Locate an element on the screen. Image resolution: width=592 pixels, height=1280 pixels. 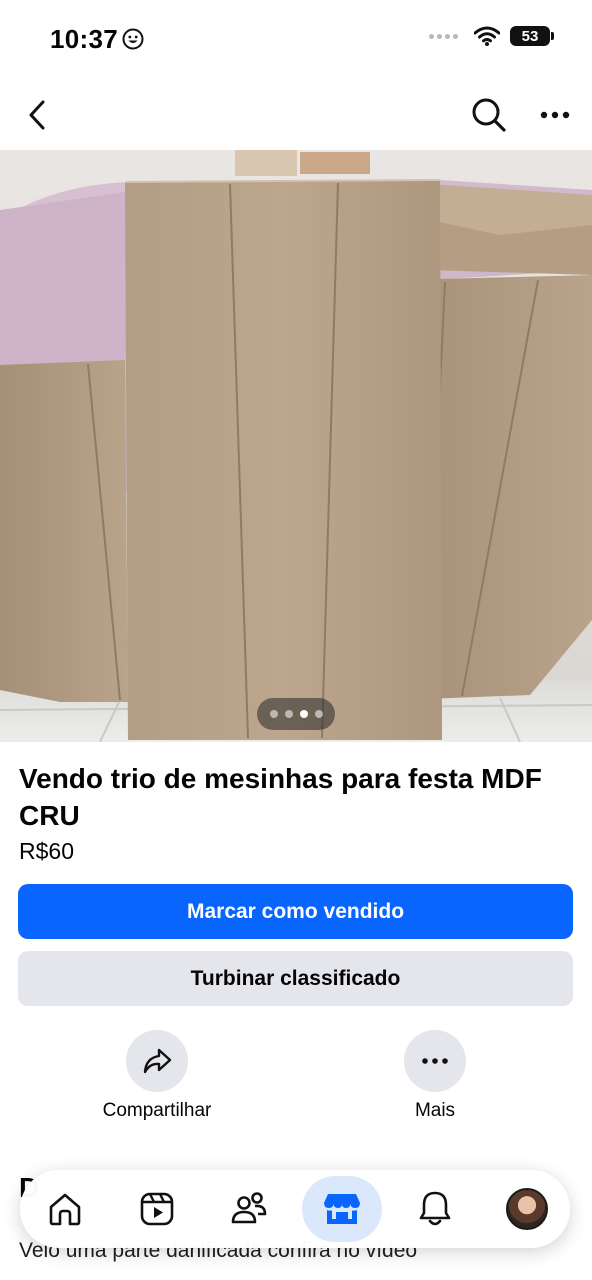
home-icon is located at coordinates (65, 1209).